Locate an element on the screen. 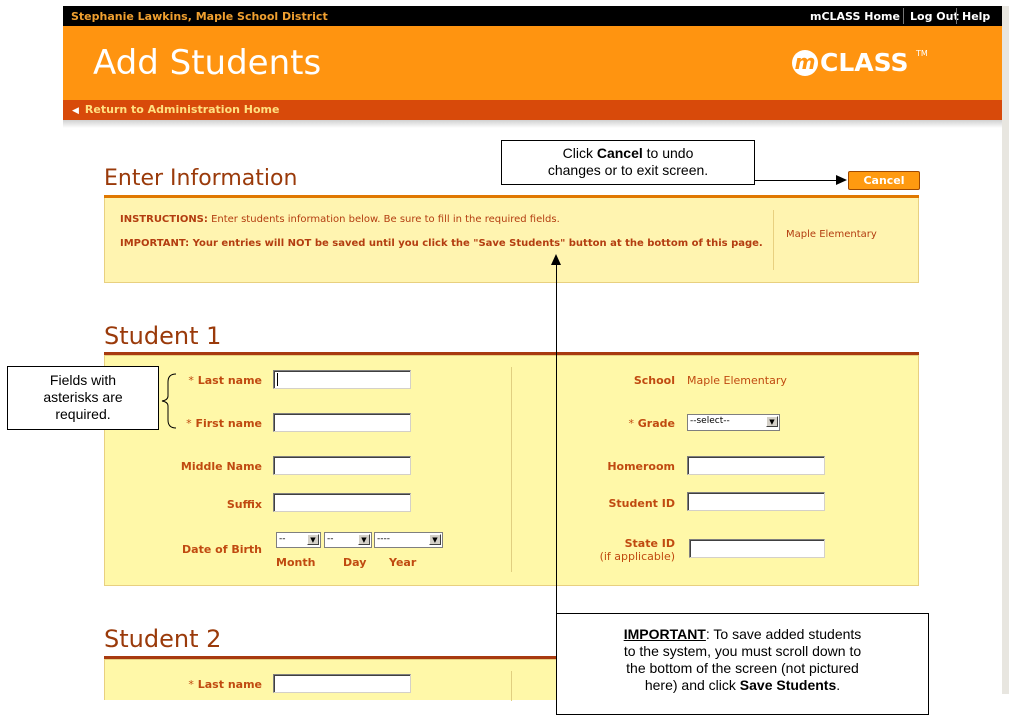 This screenshot has width=1009, height=715. vertical-scrollbar is located at coordinates (1005, 350).